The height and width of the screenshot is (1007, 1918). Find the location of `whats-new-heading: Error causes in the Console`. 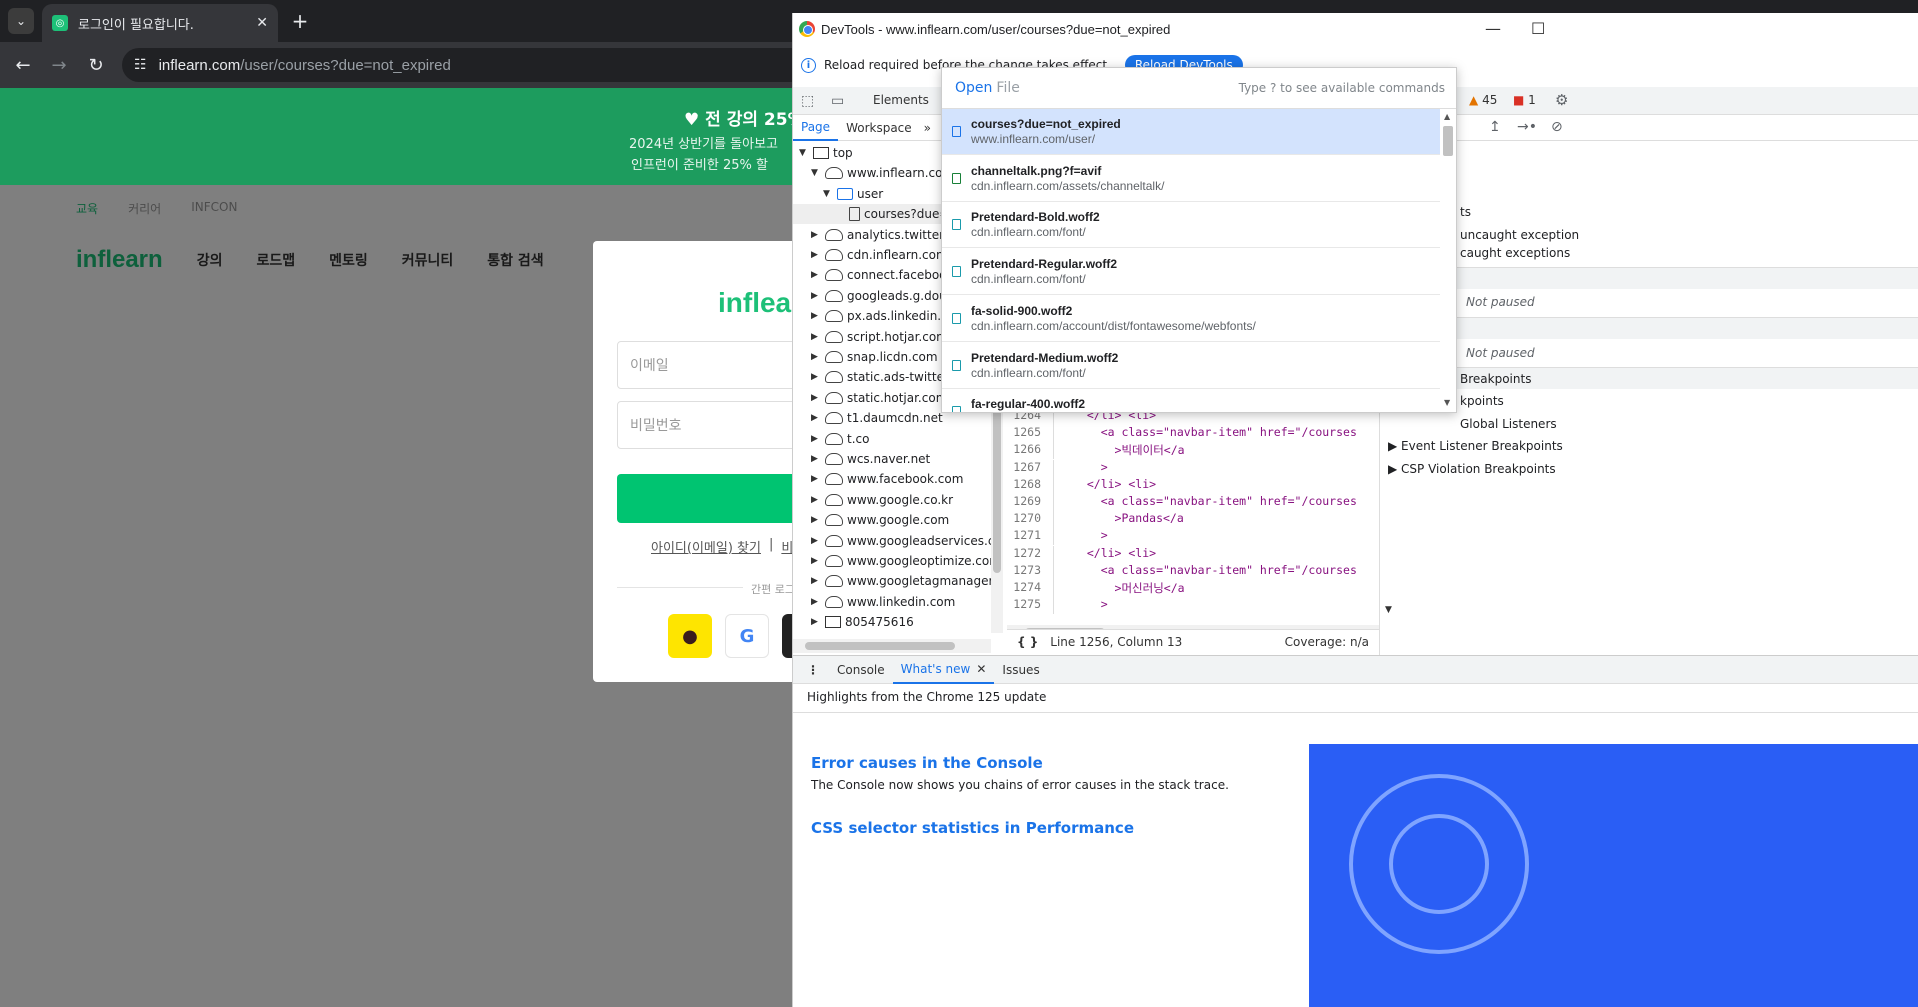

whats-new-heading: Error causes in the Console is located at coordinates (927, 763).